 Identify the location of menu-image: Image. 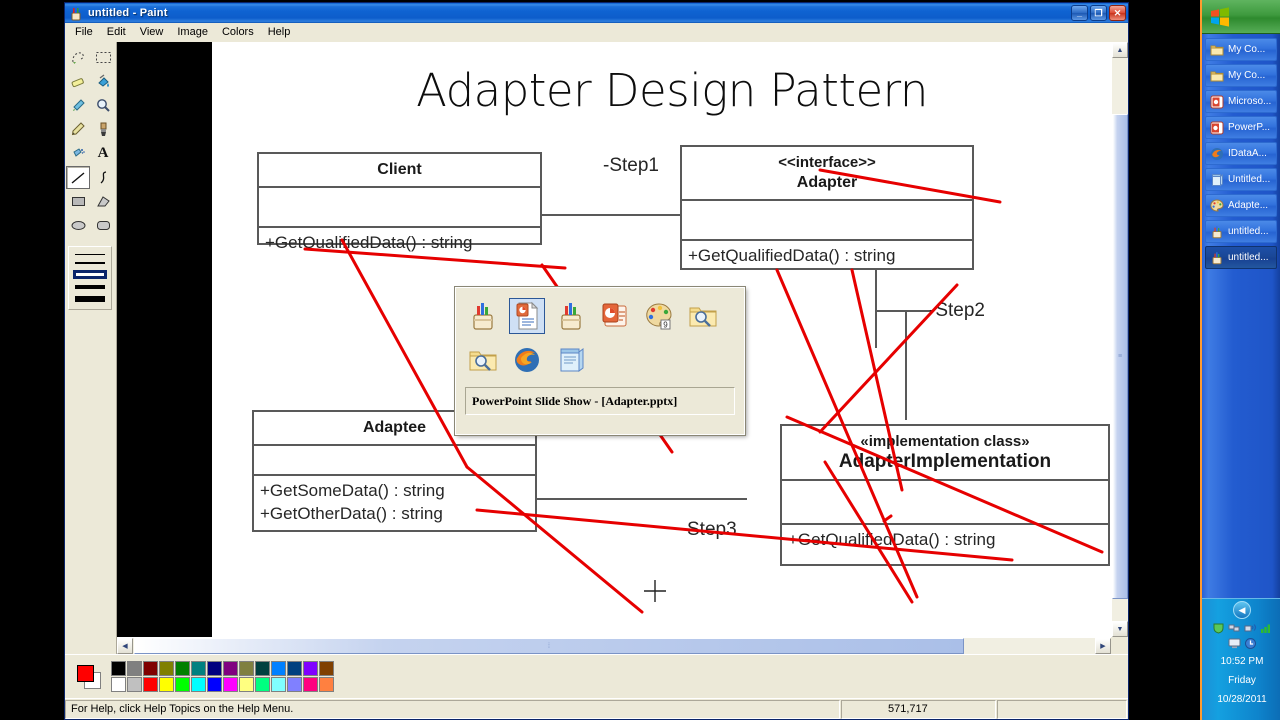
(192, 32).